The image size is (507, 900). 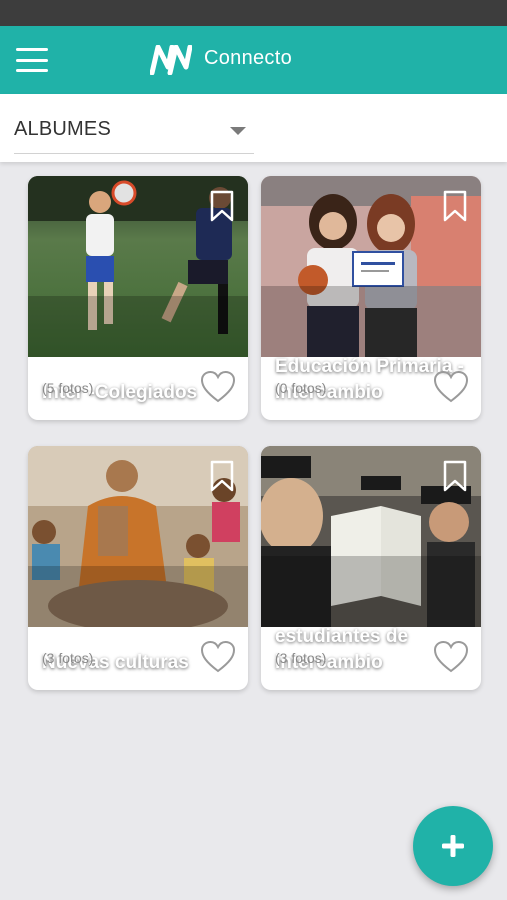 I want to click on status-bar, so click(x=253, y=13).